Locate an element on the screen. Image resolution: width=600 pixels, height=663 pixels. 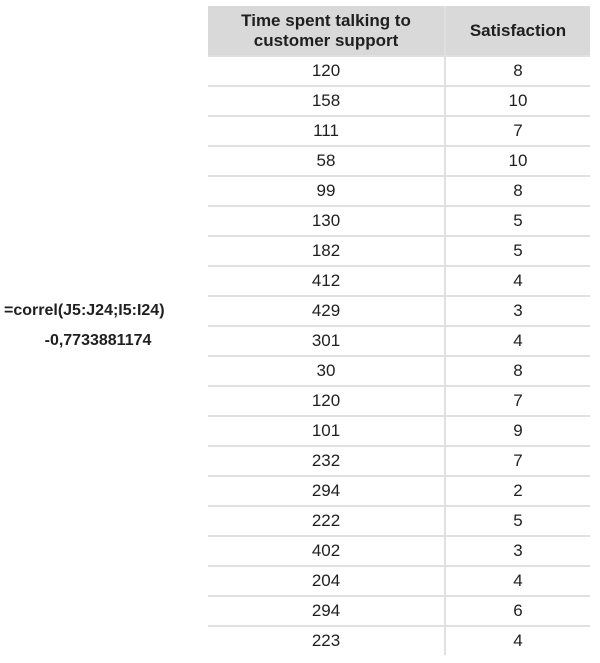
time-spent-cell: 429 is located at coordinates (327, 311).